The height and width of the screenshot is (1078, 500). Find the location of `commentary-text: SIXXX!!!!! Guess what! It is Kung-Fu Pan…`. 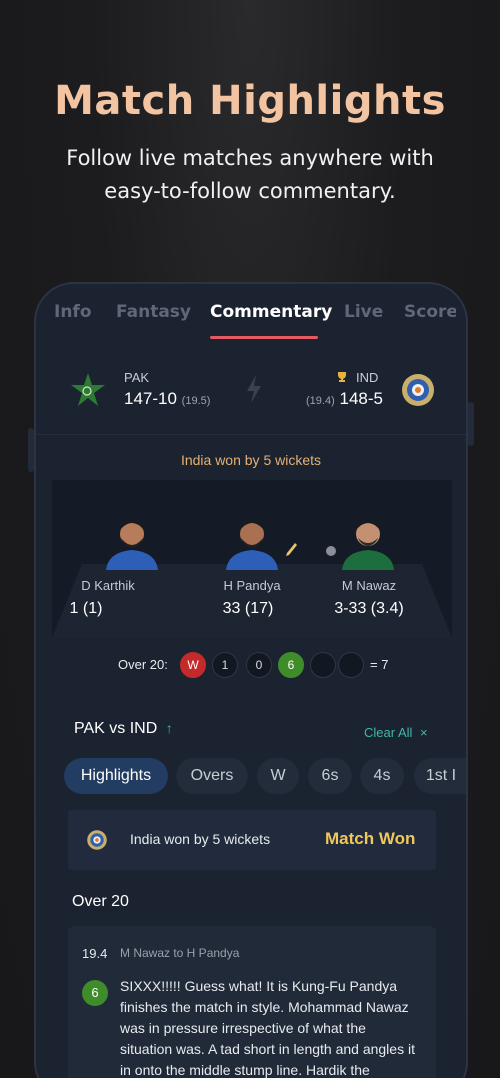

commentary-text: SIXXX!!!!! Guess what! It is Kung-Fu Pan… is located at coordinates (267, 1028).